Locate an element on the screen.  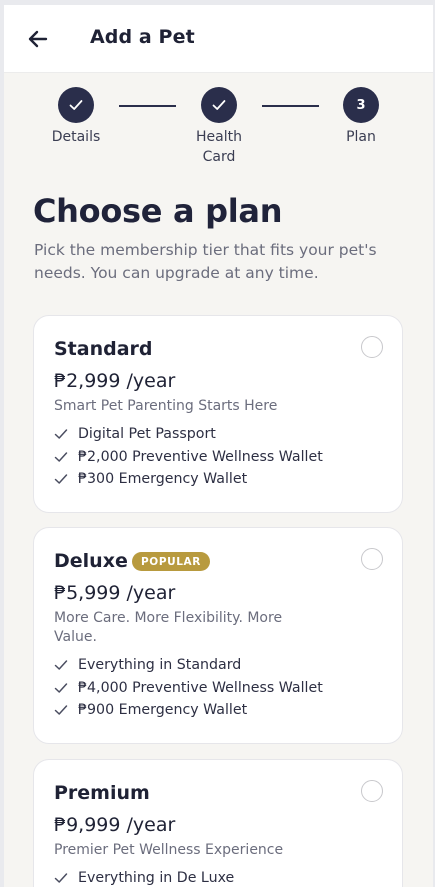
plan-price: ₱2,999 /year is located at coordinates (115, 381).